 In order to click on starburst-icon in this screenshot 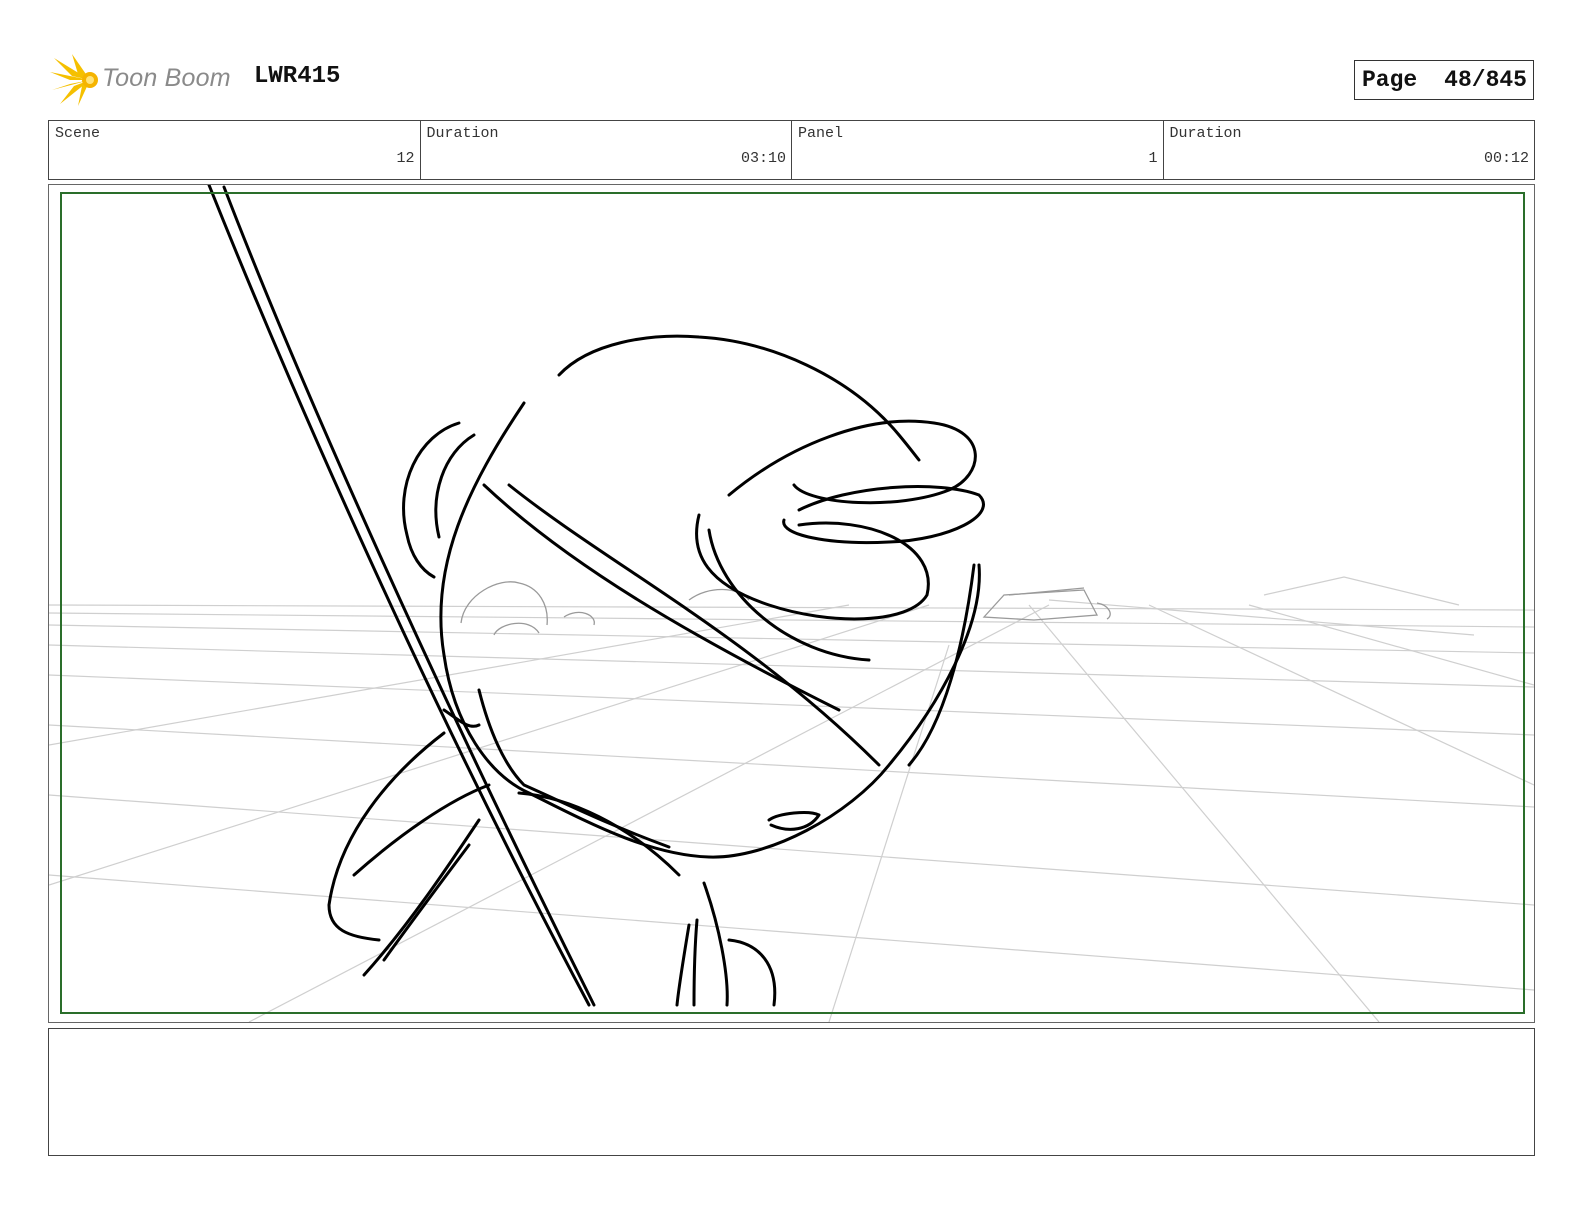, I will do `click(74, 80)`.